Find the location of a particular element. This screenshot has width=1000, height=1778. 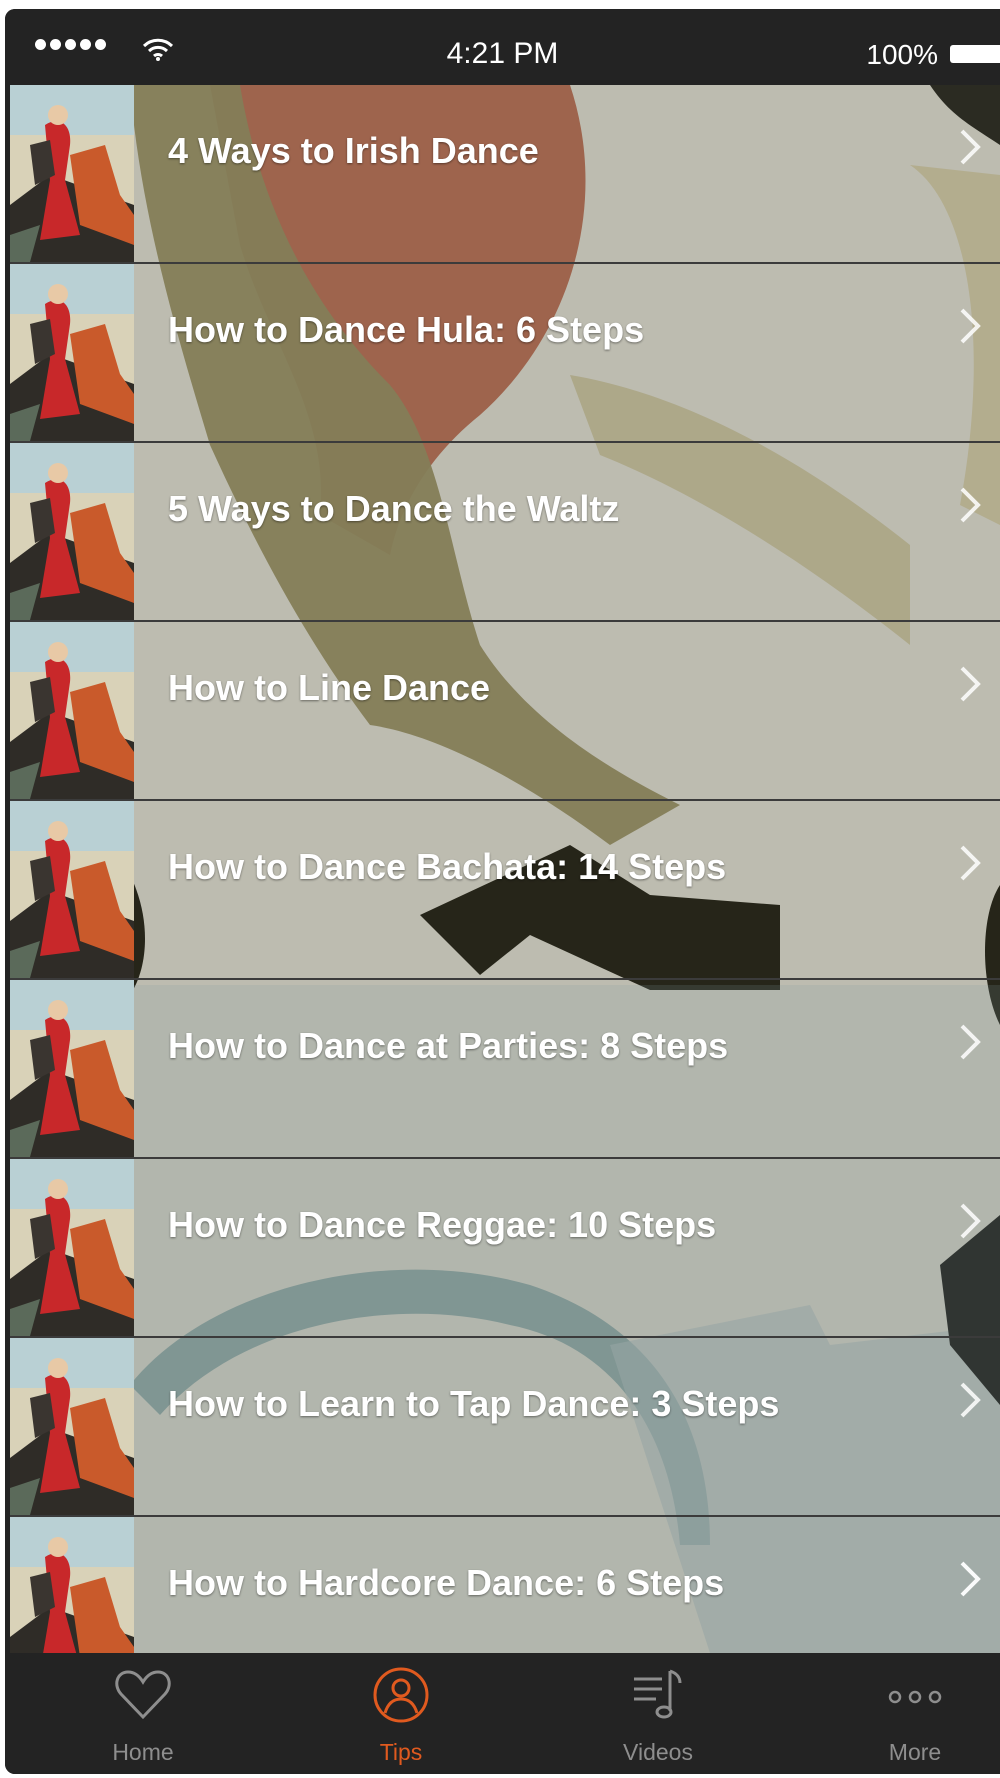

tab-home: Home is located at coordinates (143, 1713).